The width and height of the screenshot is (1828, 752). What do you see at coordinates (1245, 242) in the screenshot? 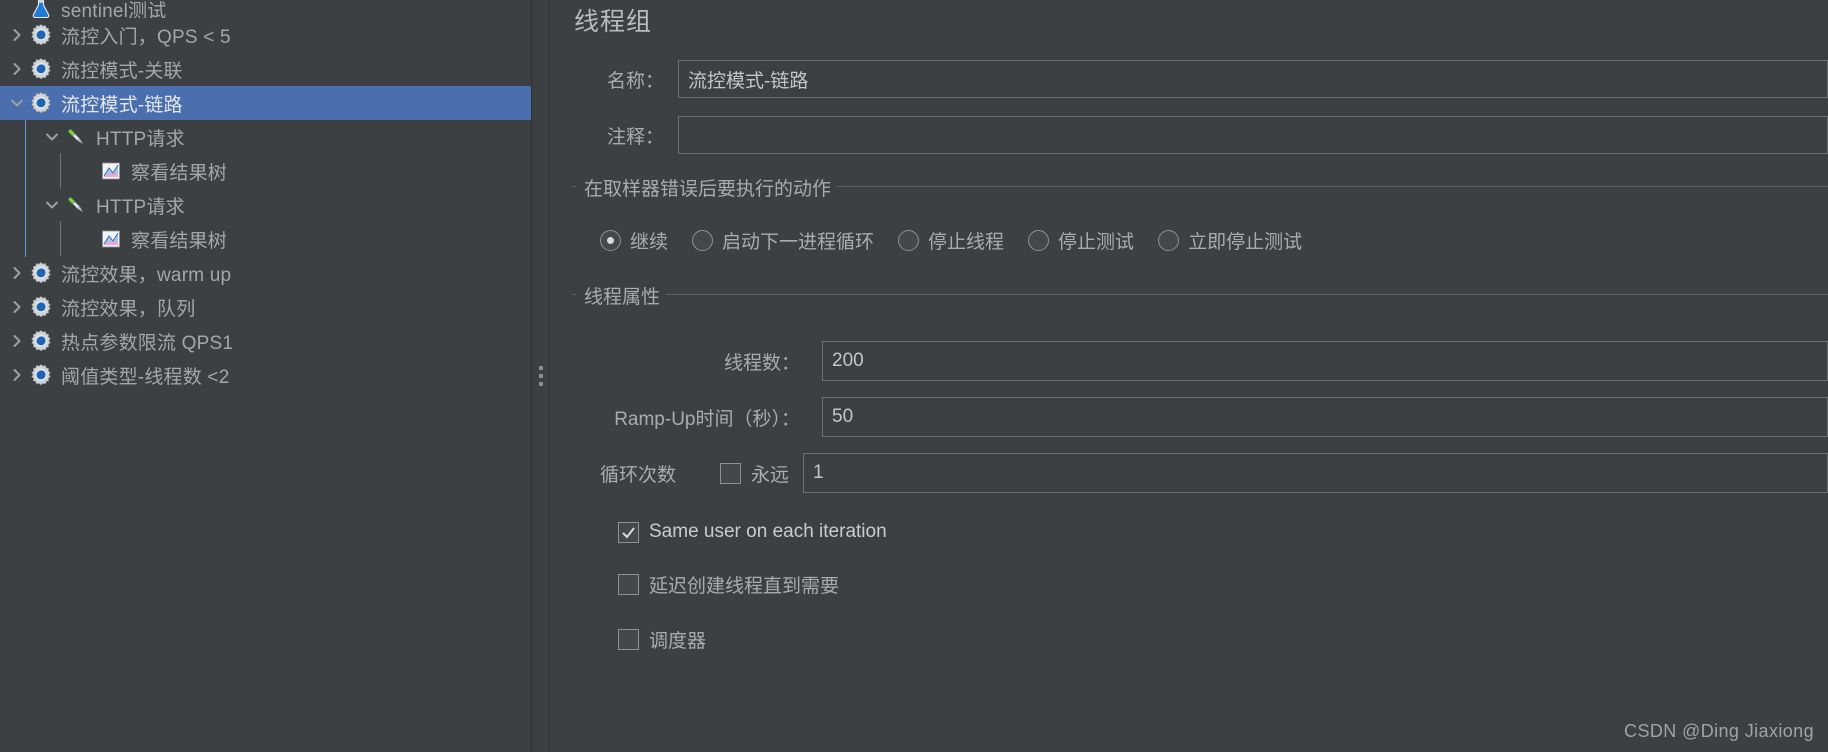
I see `radio-label: 立即停止测试` at bounding box center [1245, 242].